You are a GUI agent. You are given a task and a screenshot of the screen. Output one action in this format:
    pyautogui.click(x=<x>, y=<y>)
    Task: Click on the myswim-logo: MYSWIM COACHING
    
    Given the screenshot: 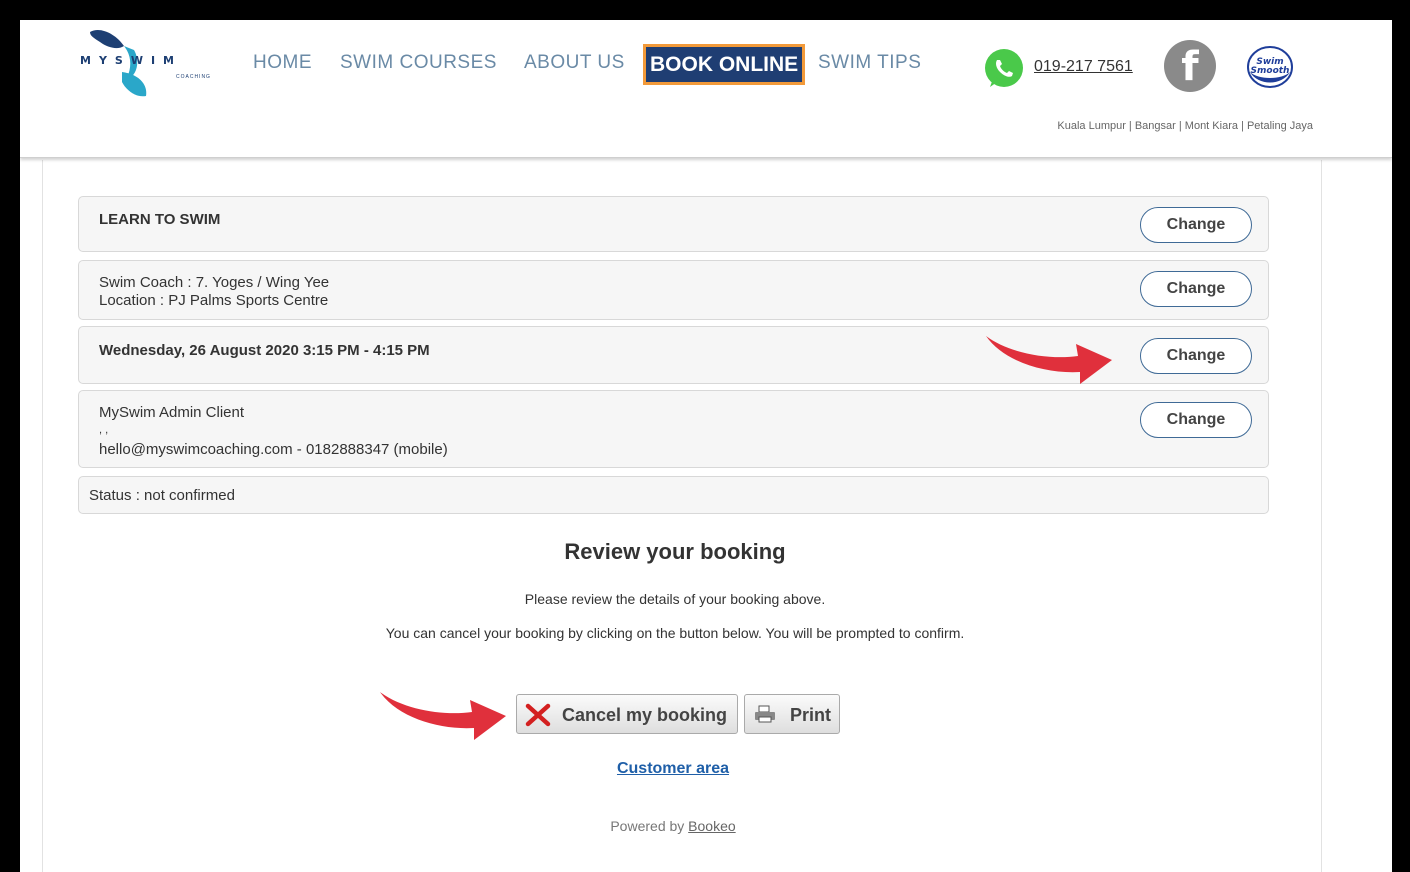 What is the action you would take?
    pyautogui.click(x=168, y=64)
    